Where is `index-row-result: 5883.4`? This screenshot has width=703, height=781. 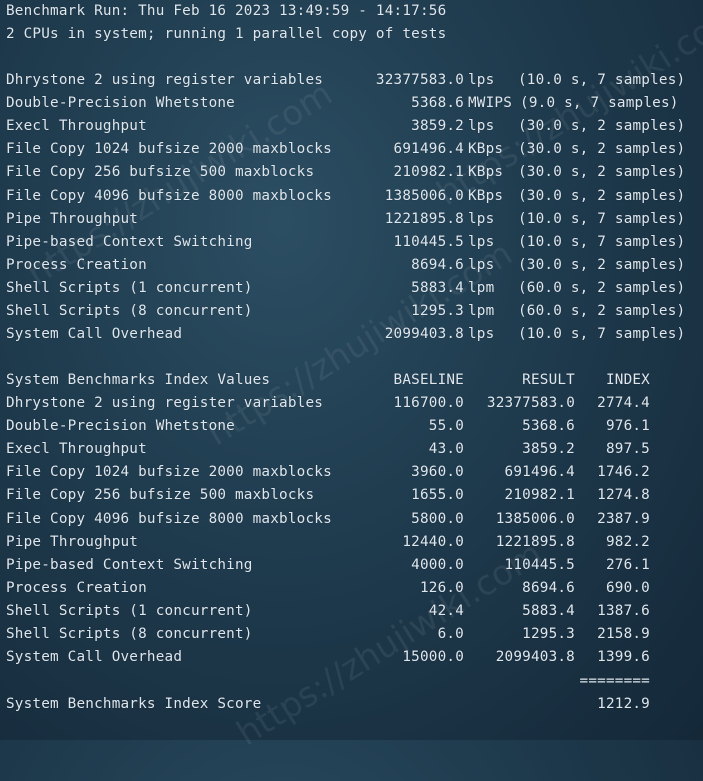
index-row-result: 5883.4 is located at coordinates (548, 610).